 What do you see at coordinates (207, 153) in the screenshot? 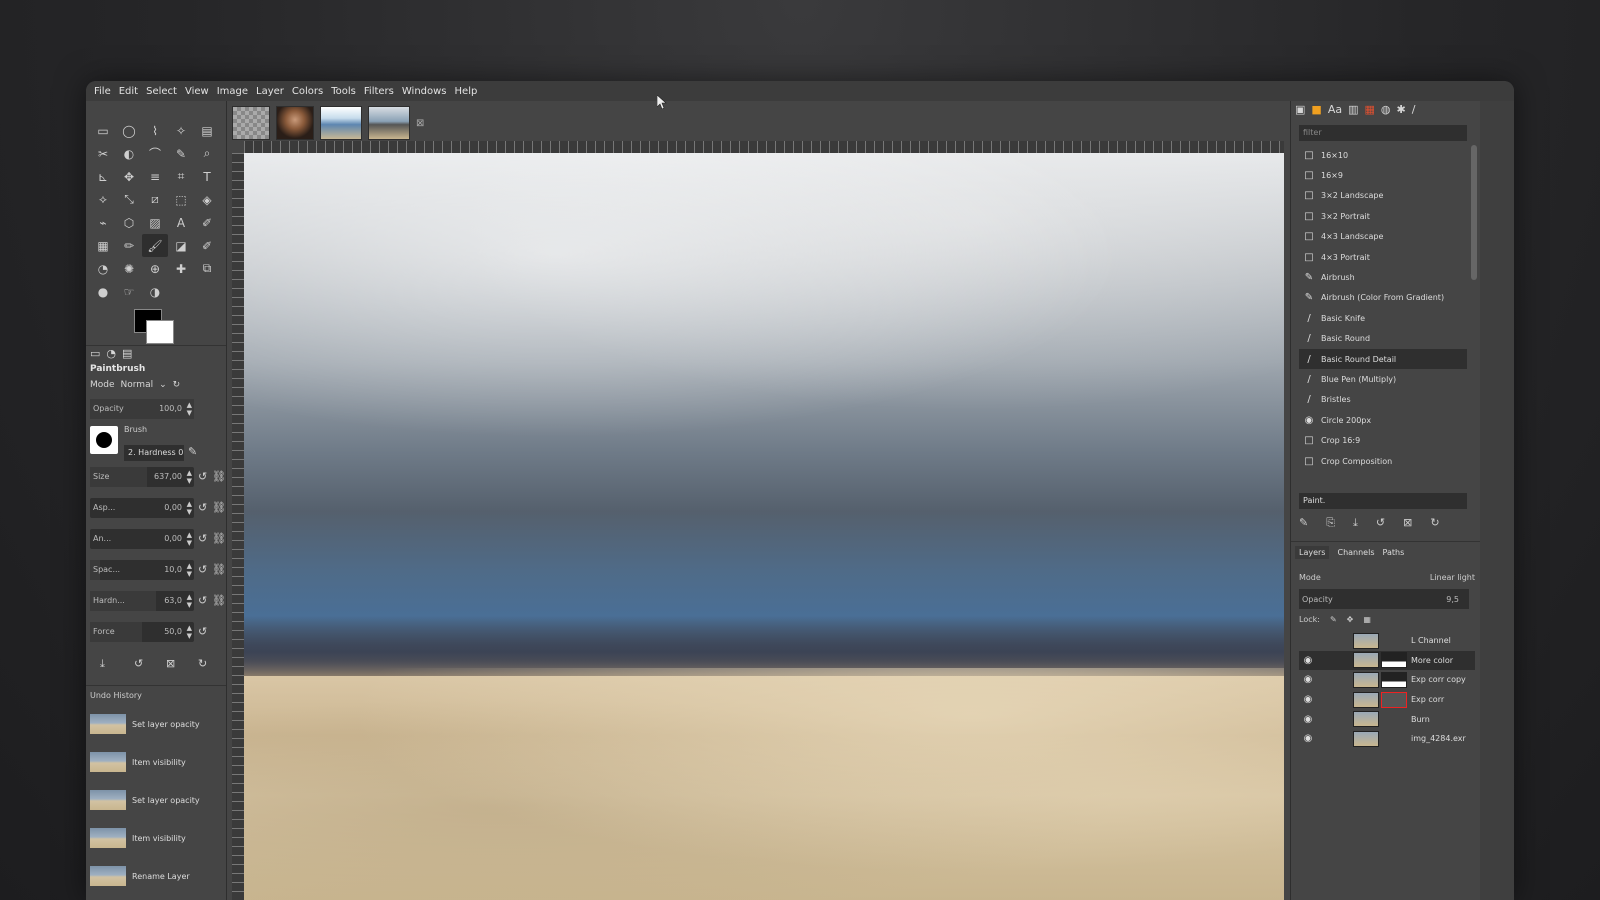
I see `zoom-icon: ⌕` at bounding box center [207, 153].